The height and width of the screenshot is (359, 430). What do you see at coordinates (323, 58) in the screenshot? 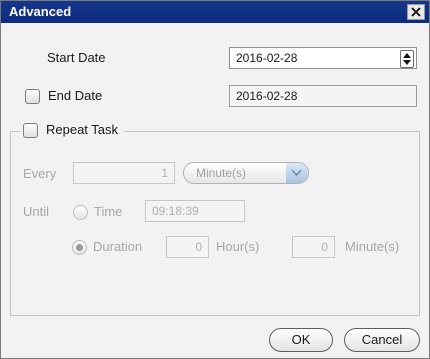
I see `start-date-field: 2016-02-28` at bounding box center [323, 58].